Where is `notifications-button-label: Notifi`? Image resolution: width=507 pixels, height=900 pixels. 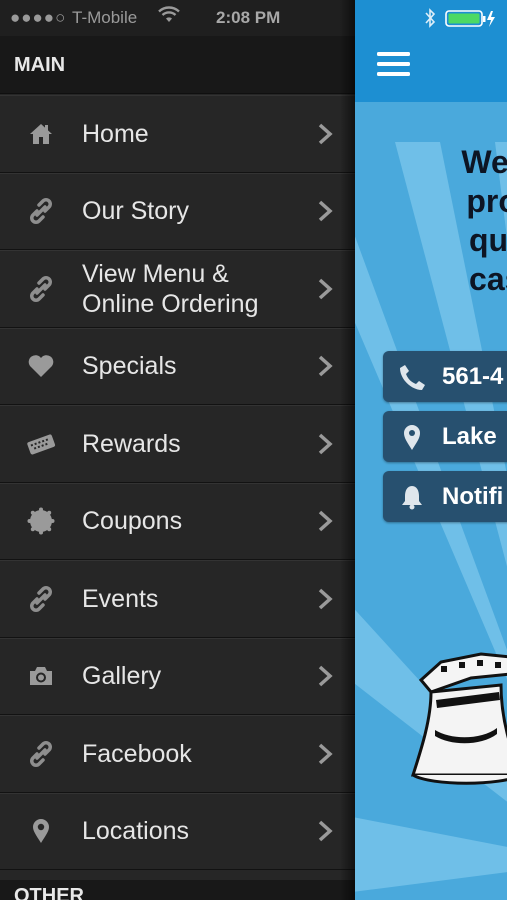
notifications-button-label: Notifi is located at coordinates (473, 496).